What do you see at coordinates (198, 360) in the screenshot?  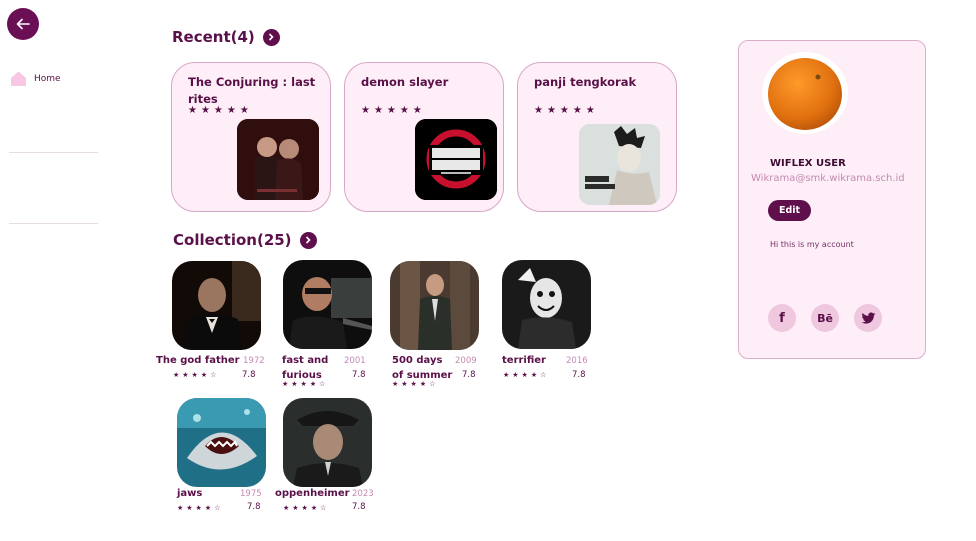 I see `collection-item-title: The god father` at bounding box center [198, 360].